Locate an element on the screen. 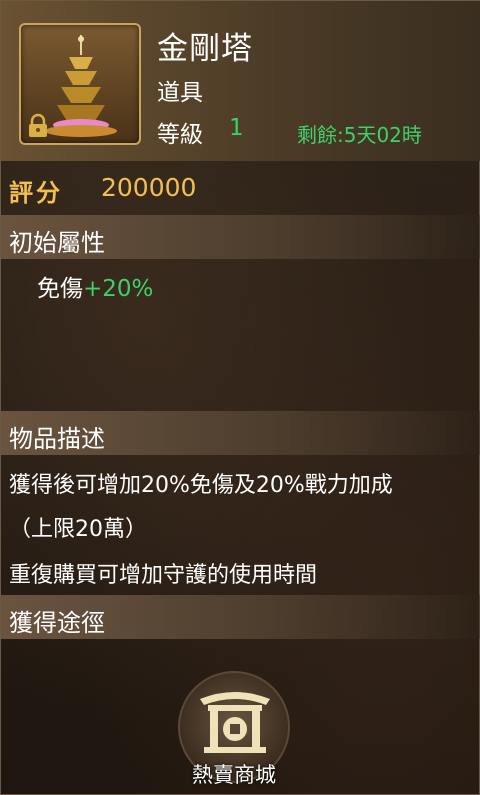  section-title: 初始屬性 is located at coordinates (57, 243).